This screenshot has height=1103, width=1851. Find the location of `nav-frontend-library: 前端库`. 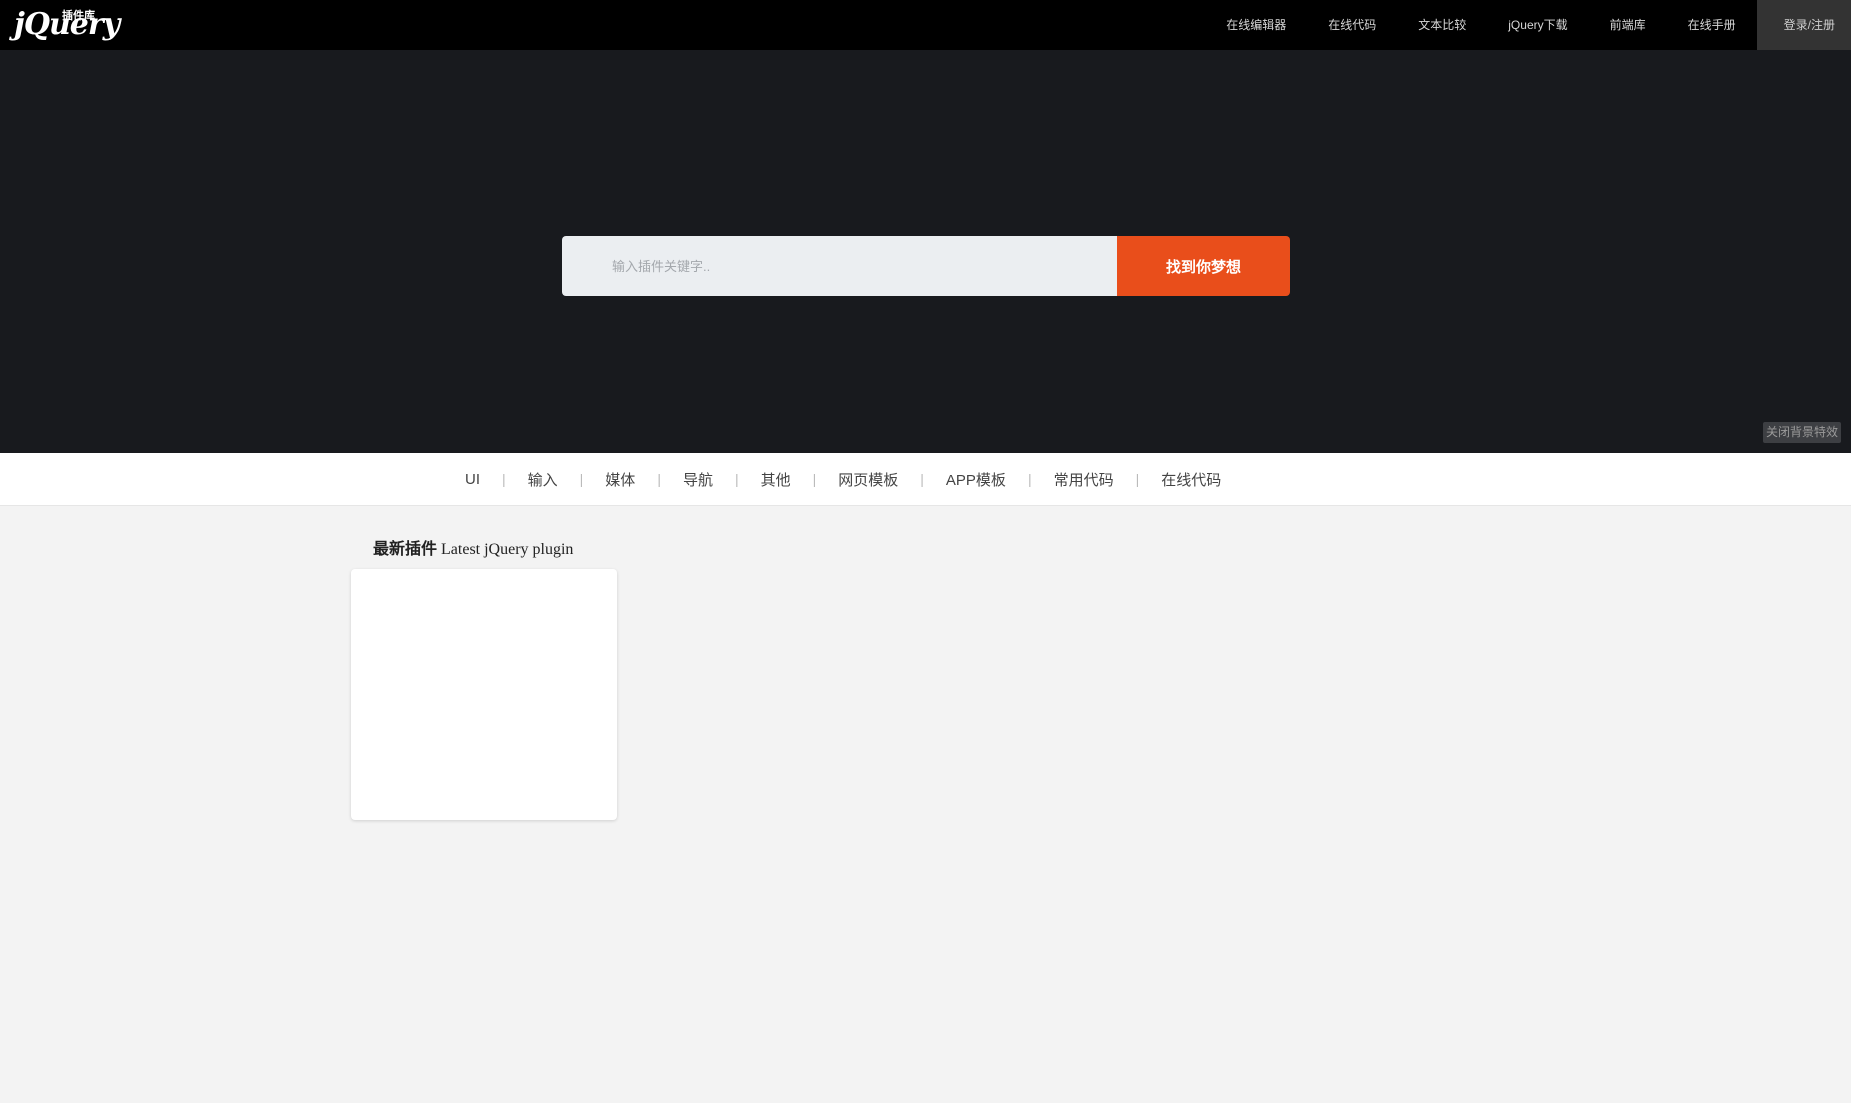

nav-frontend-library: 前端库 is located at coordinates (1628, 25).